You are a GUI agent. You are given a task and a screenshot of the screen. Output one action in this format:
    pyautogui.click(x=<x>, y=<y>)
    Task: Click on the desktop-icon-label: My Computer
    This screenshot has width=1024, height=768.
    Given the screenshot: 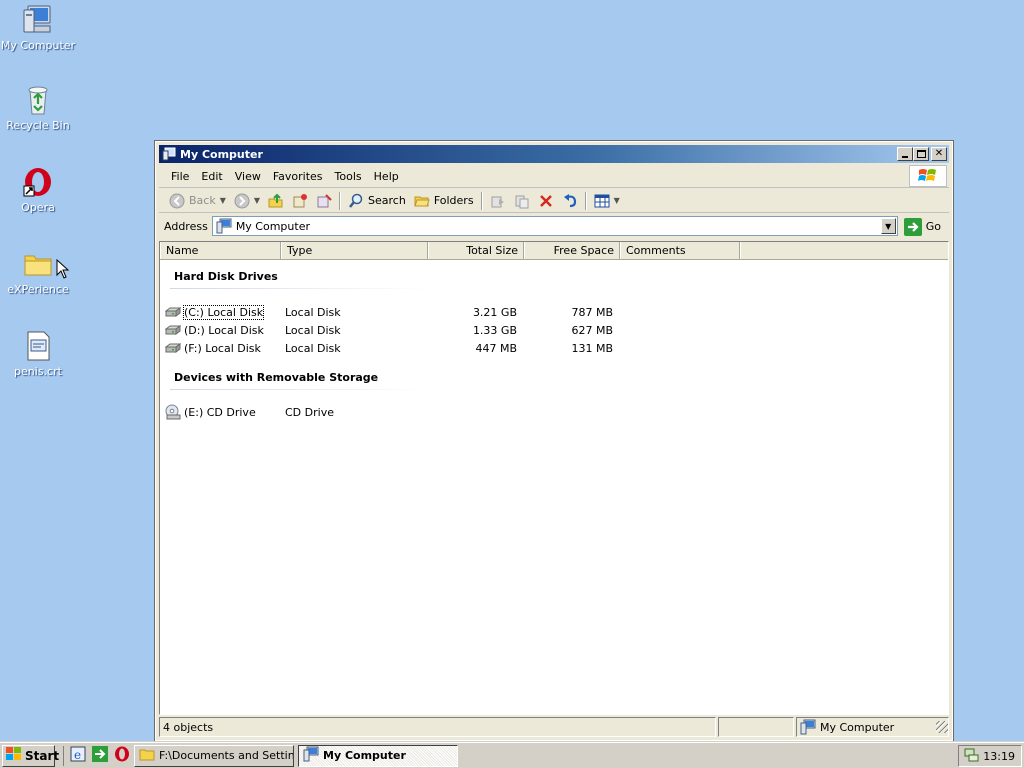 What is the action you would take?
    pyautogui.click(x=38, y=45)
    